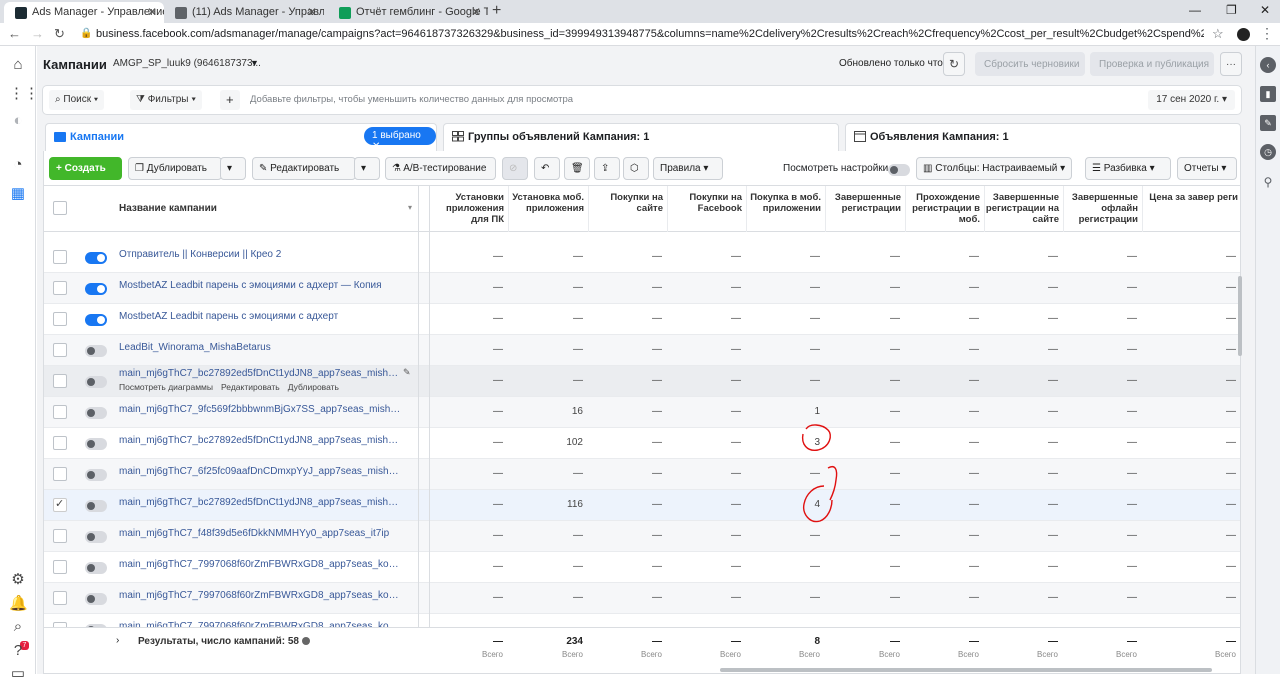  I want to click on refresh-button: ↻, so click(954, 64).